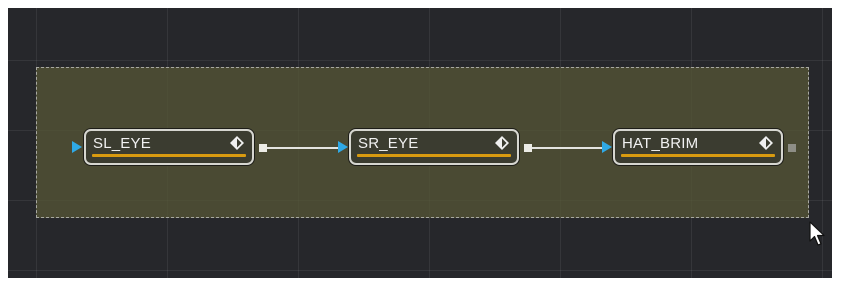 This screenshot has width=845, height=282. What do you see at coordinates (660, 143) in the screenshot?
I see `node-label: HAT_BRIM` at bounding box center [660, 143].